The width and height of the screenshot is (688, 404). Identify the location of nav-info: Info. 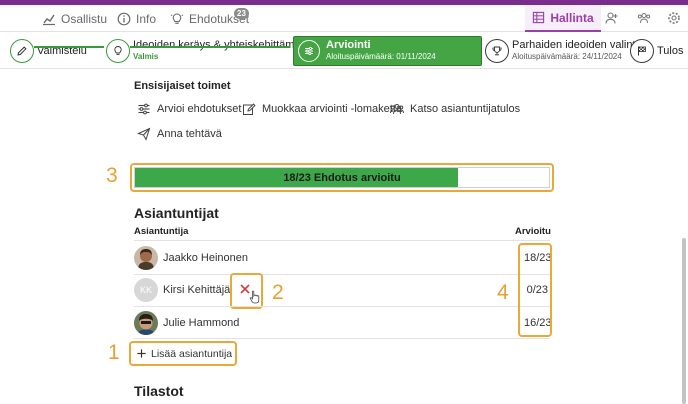
(136, 18).